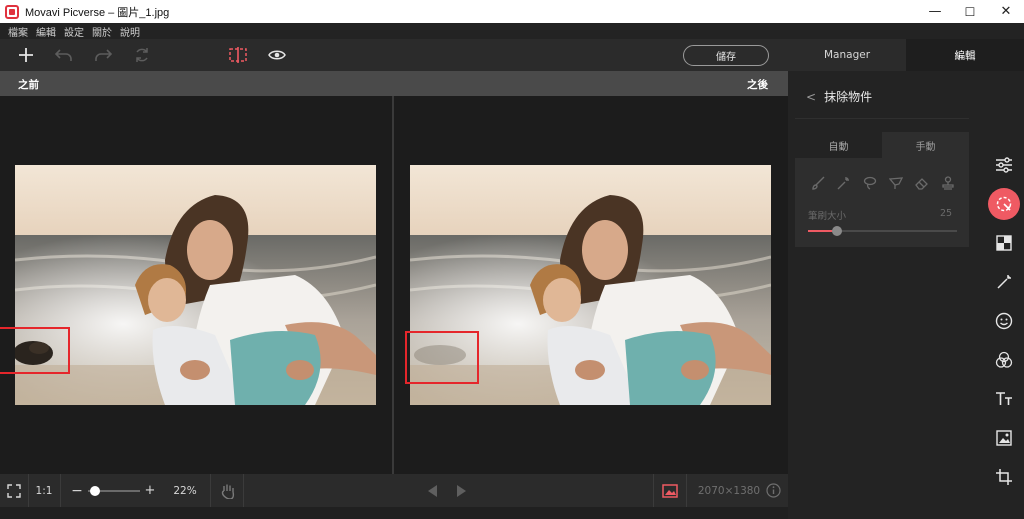  Describe the element at coordinates (95, 490) in the screenshot. I see `zoom-slider-thumb` at that location.